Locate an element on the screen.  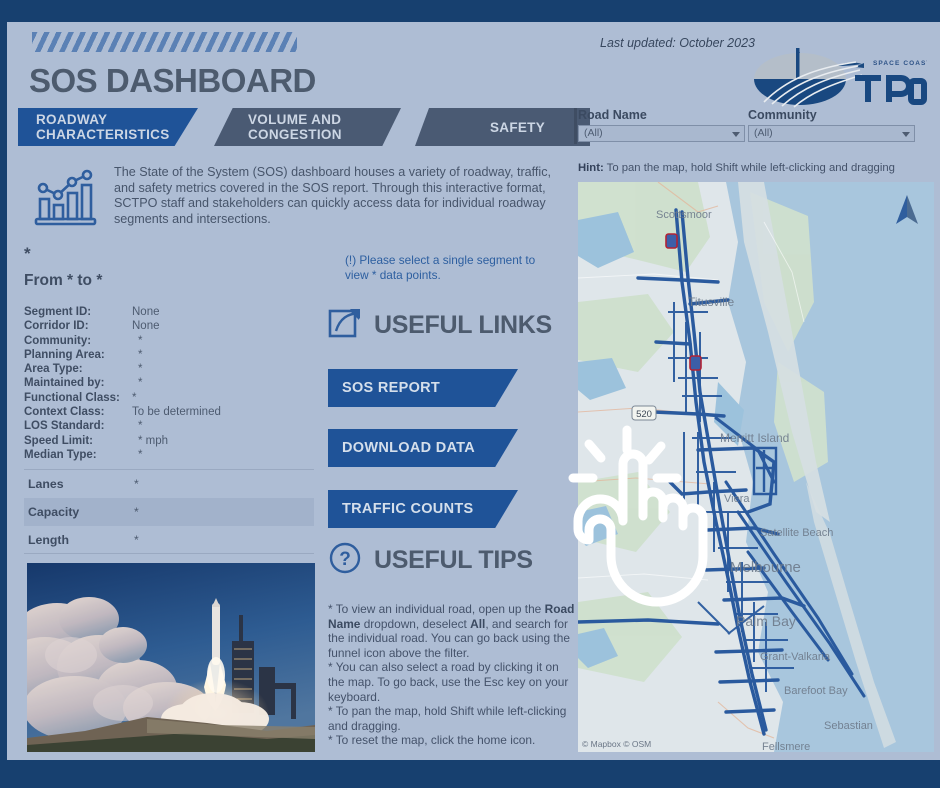
map-label: Fellsmere is located at coordinates (786, 746).